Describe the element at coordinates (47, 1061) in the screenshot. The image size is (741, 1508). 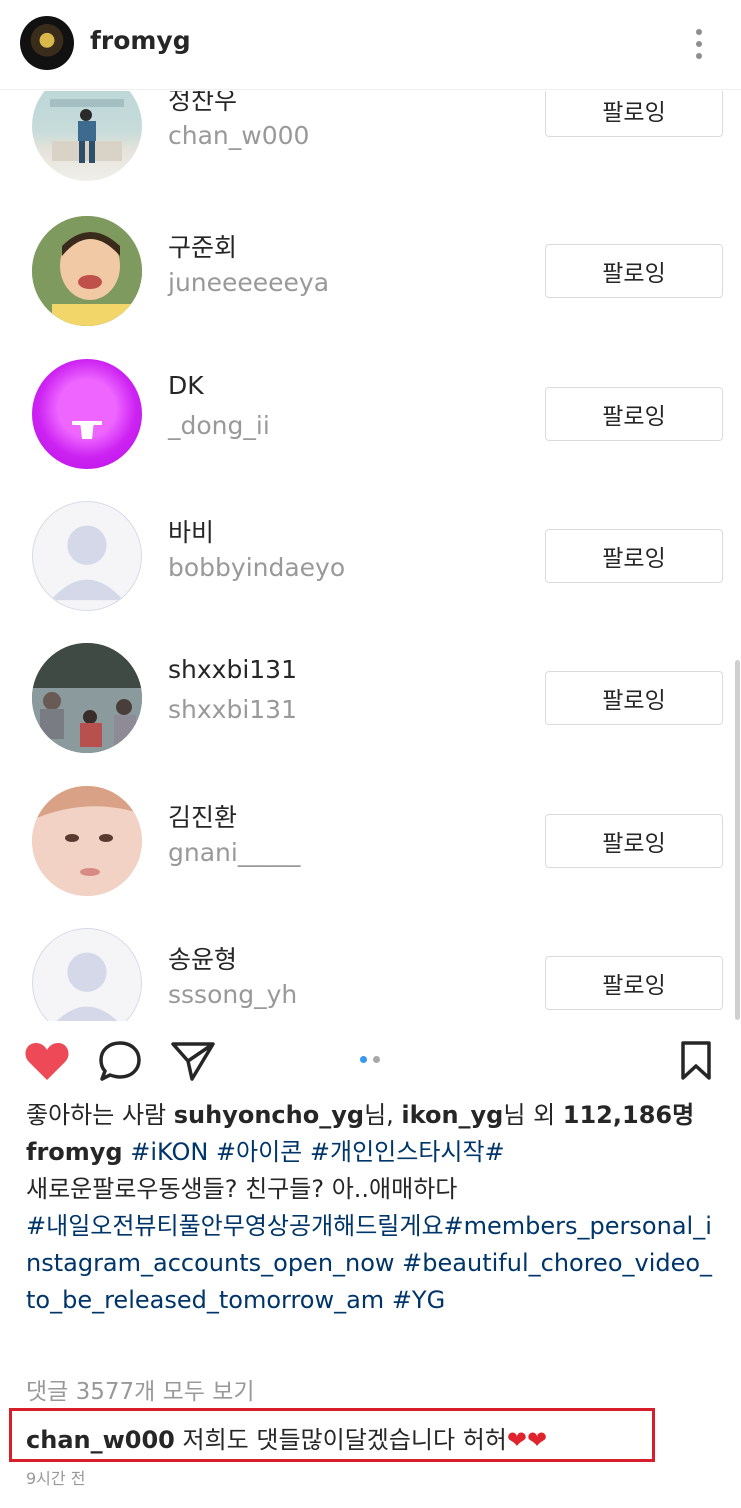
I see `heart-filled-icon` at that location.